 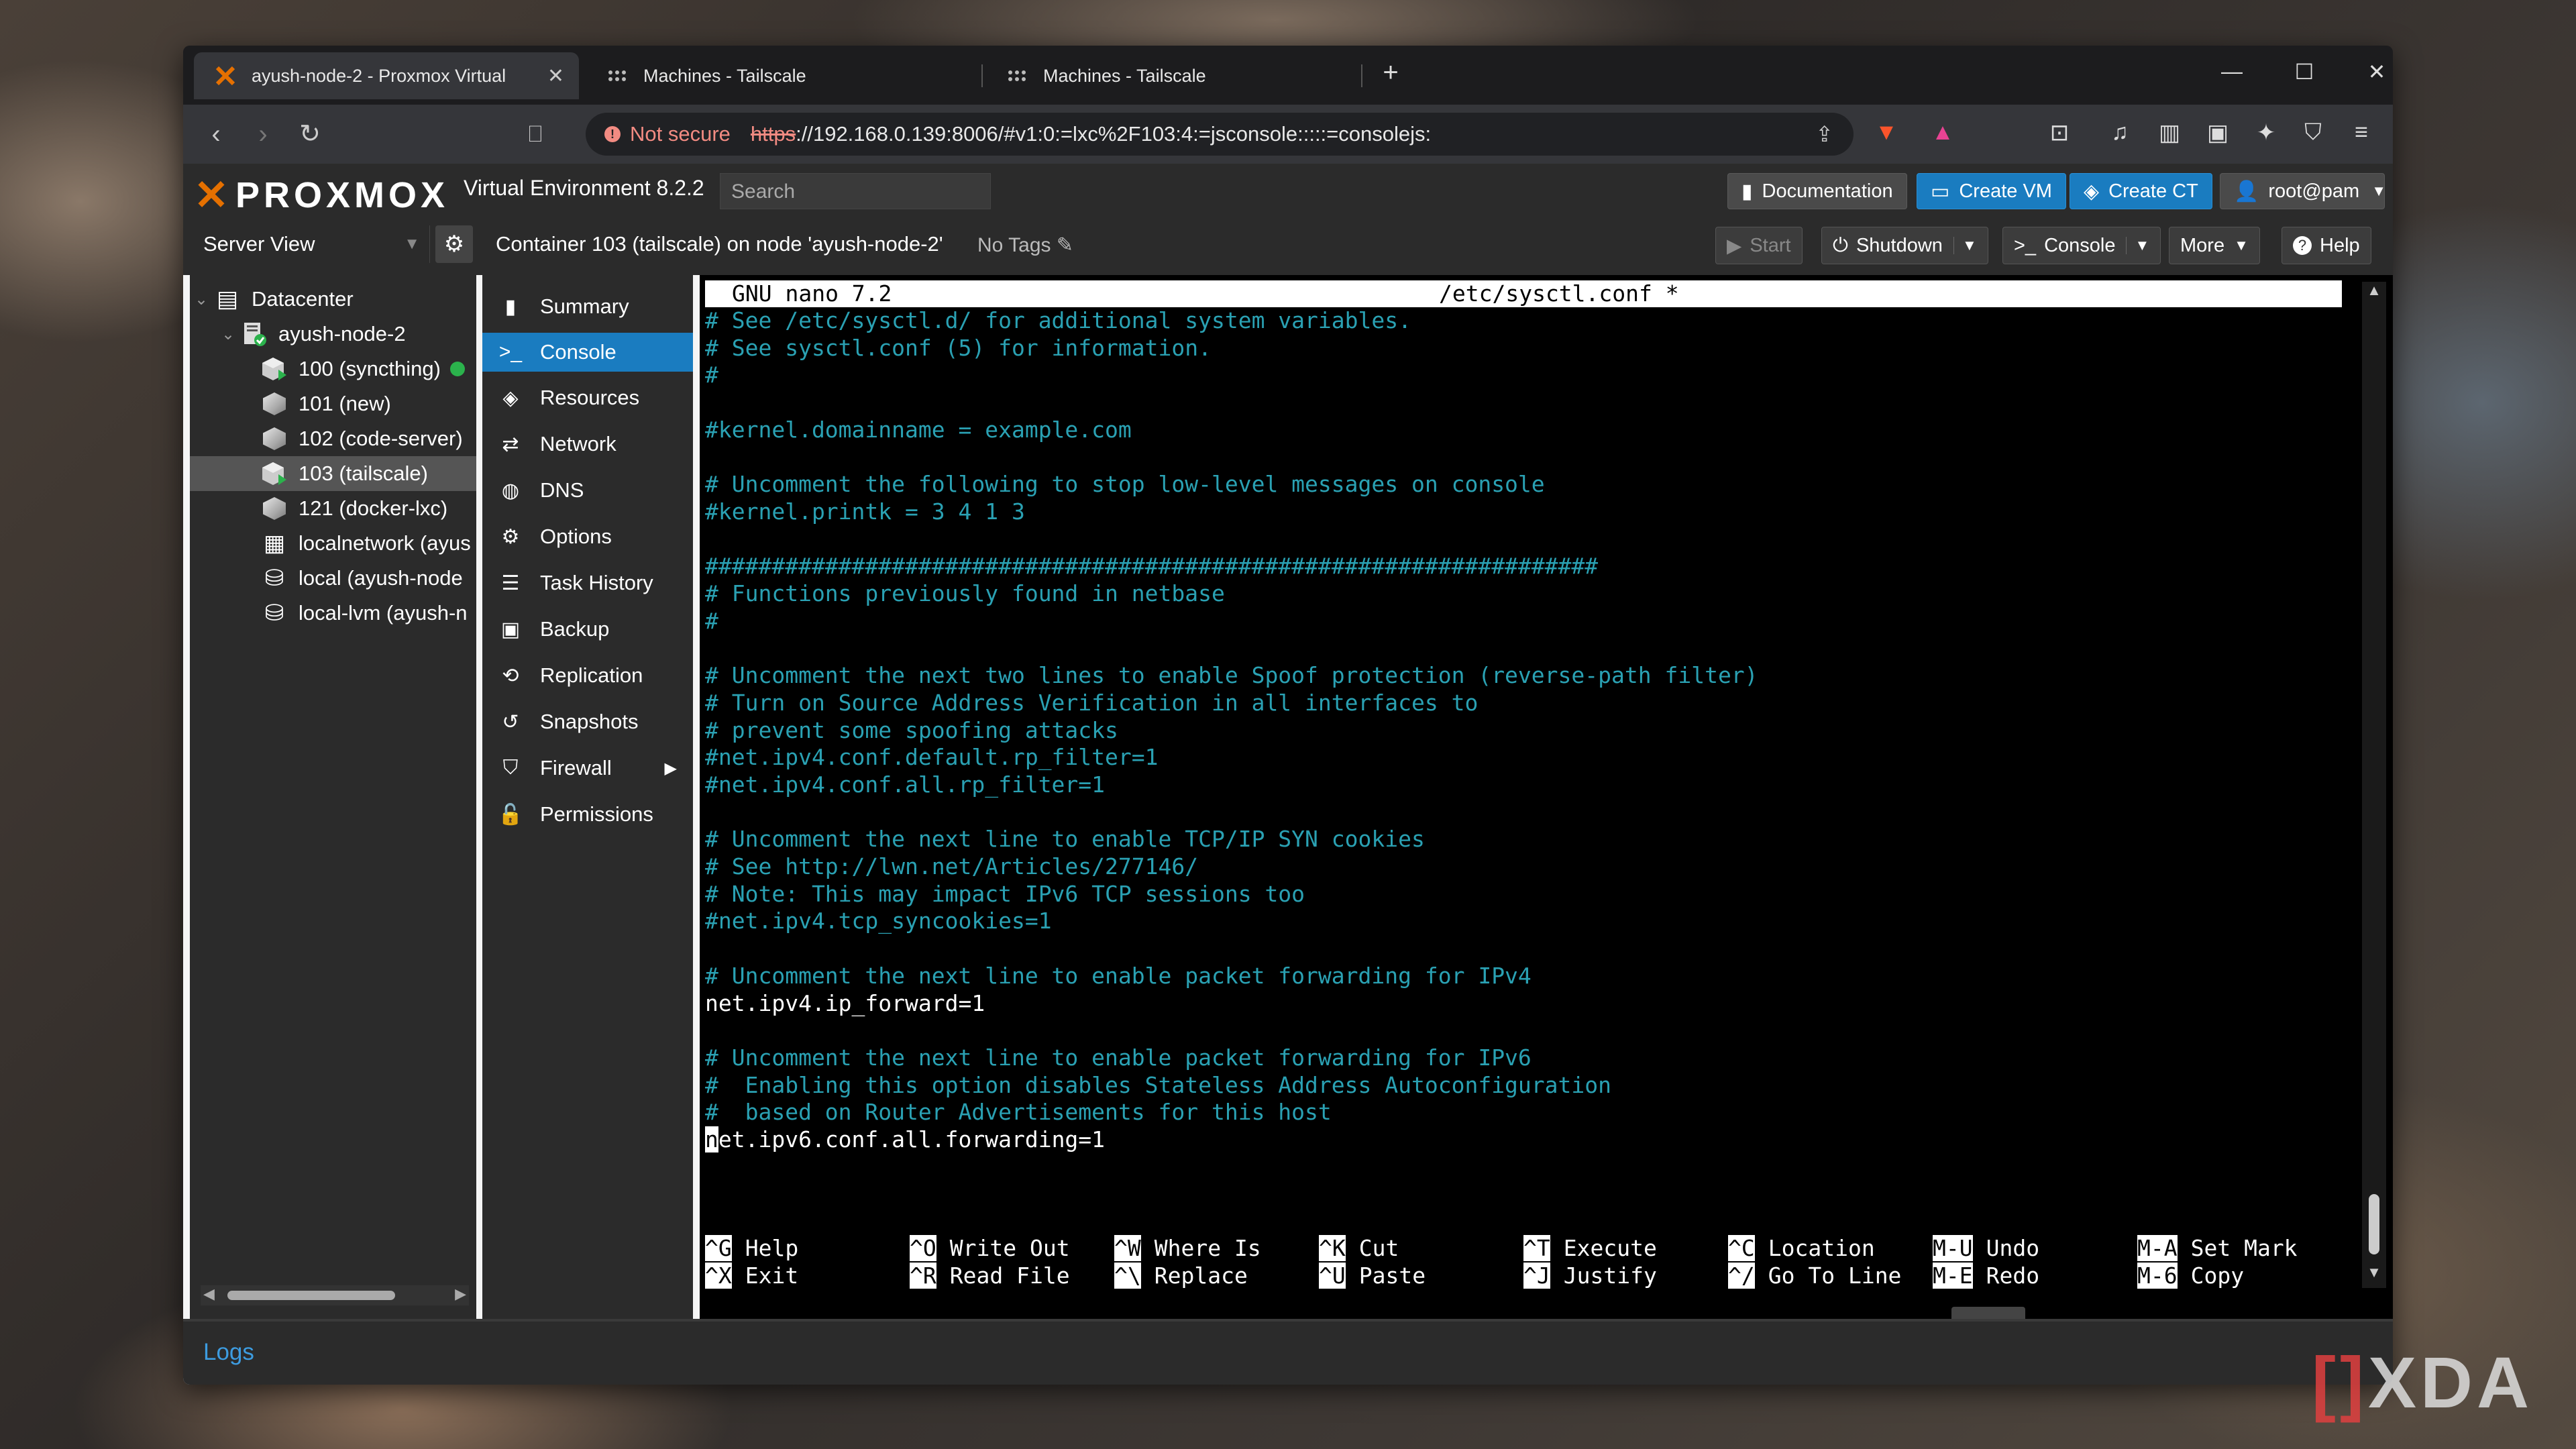 I want to click on line-text: #kernel.printk = 3 4 1 3, so click(x=865, y=511).